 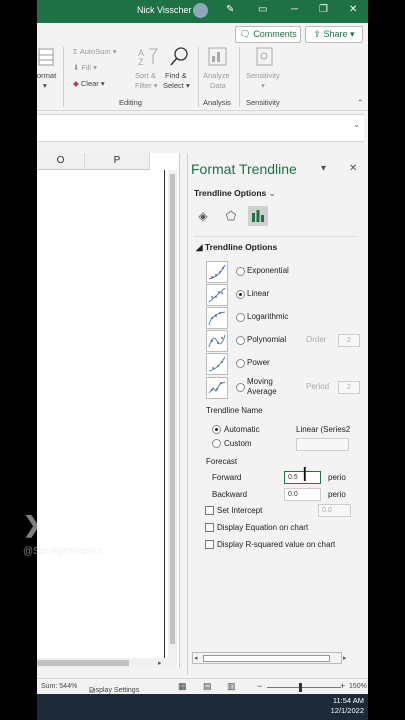 What do you see at coordinates (207, 686) in the screenshot?
I see `page-layout-icon: ▤` at bounding box center [207, 686].